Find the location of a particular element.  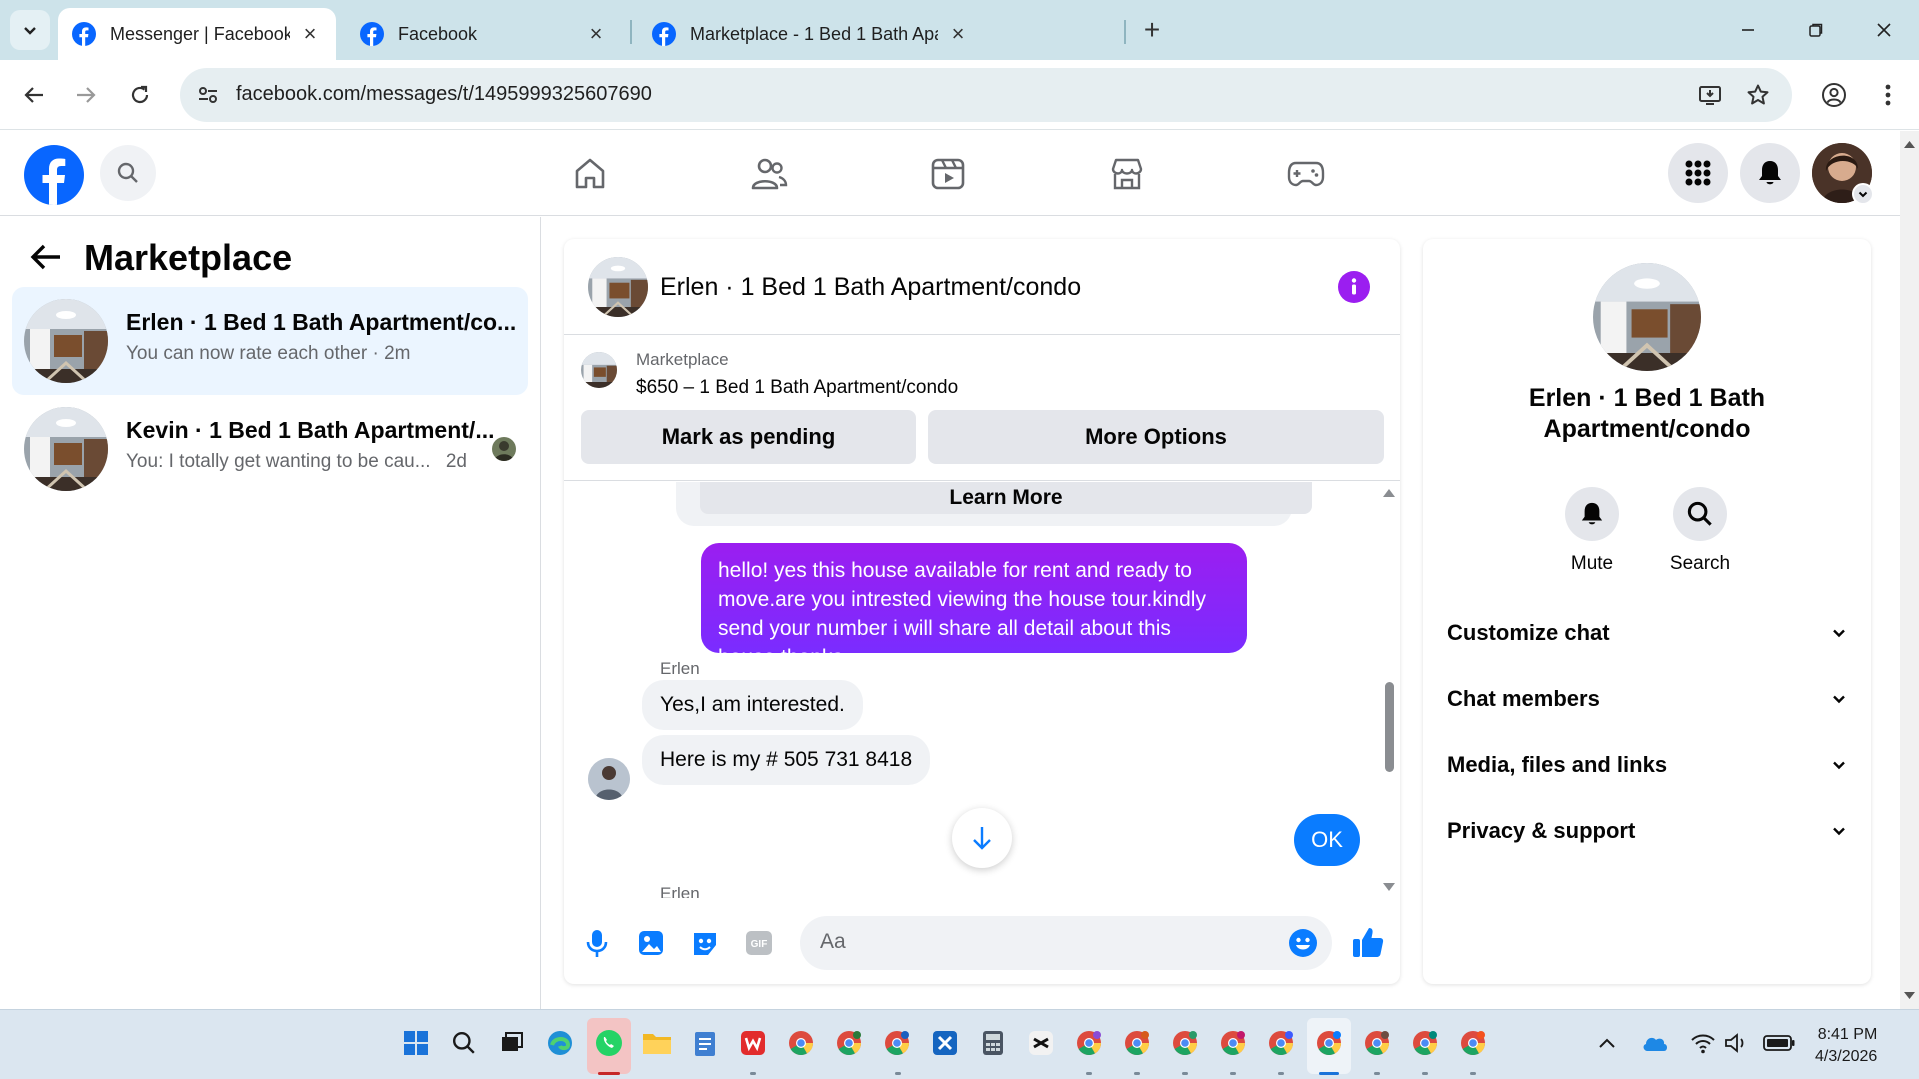

restore-button is located at coordinates (1816, 30).